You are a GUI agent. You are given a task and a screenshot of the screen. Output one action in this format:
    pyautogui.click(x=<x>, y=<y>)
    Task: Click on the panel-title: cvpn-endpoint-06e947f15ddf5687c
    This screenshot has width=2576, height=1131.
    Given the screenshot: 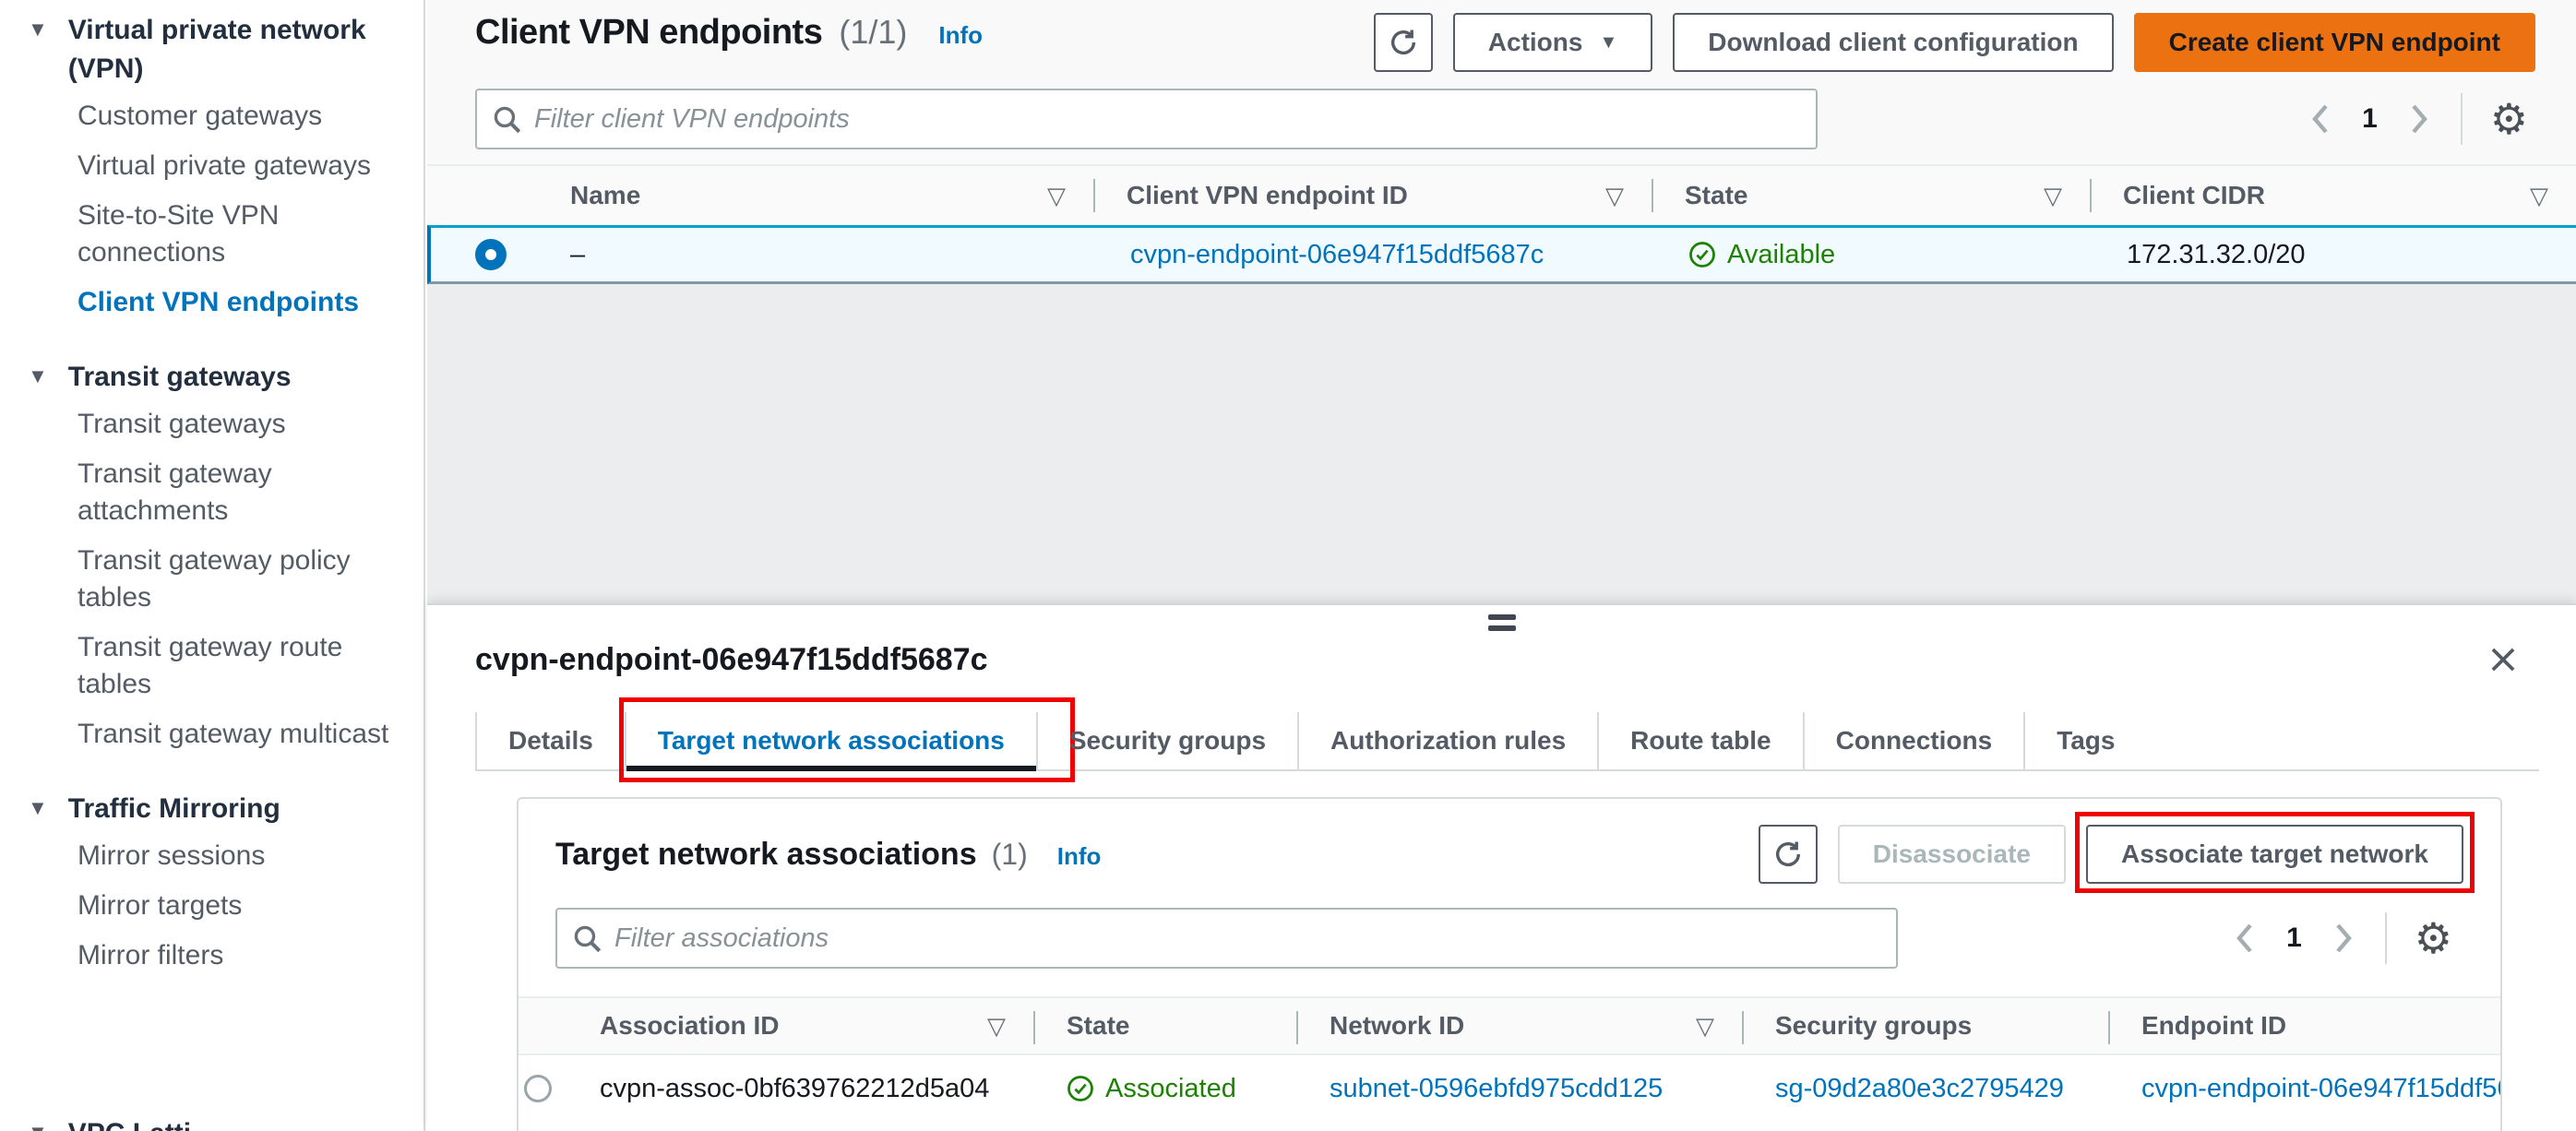 What is the action you would take?
    pyautogui.click(x=731, y=660)
    